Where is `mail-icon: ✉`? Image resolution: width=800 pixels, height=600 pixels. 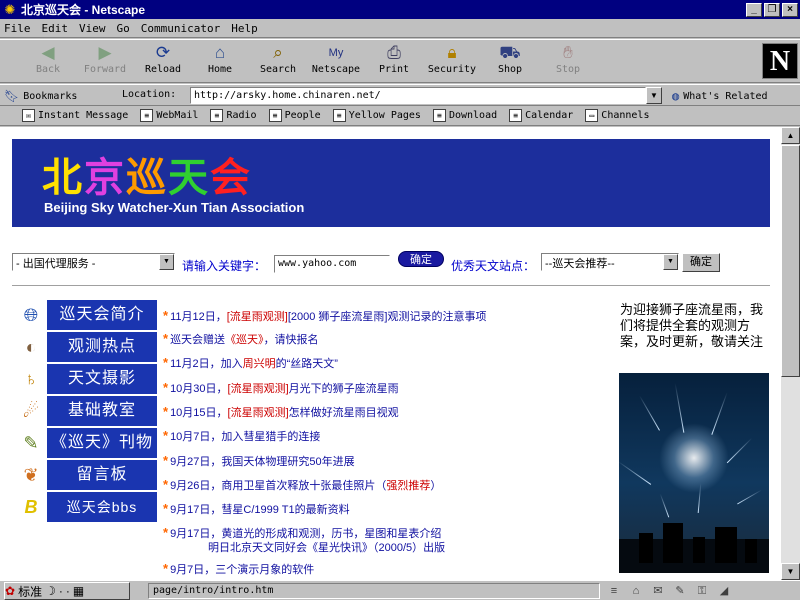 mail-icon: ✉ is located at coordinates (658, 591).